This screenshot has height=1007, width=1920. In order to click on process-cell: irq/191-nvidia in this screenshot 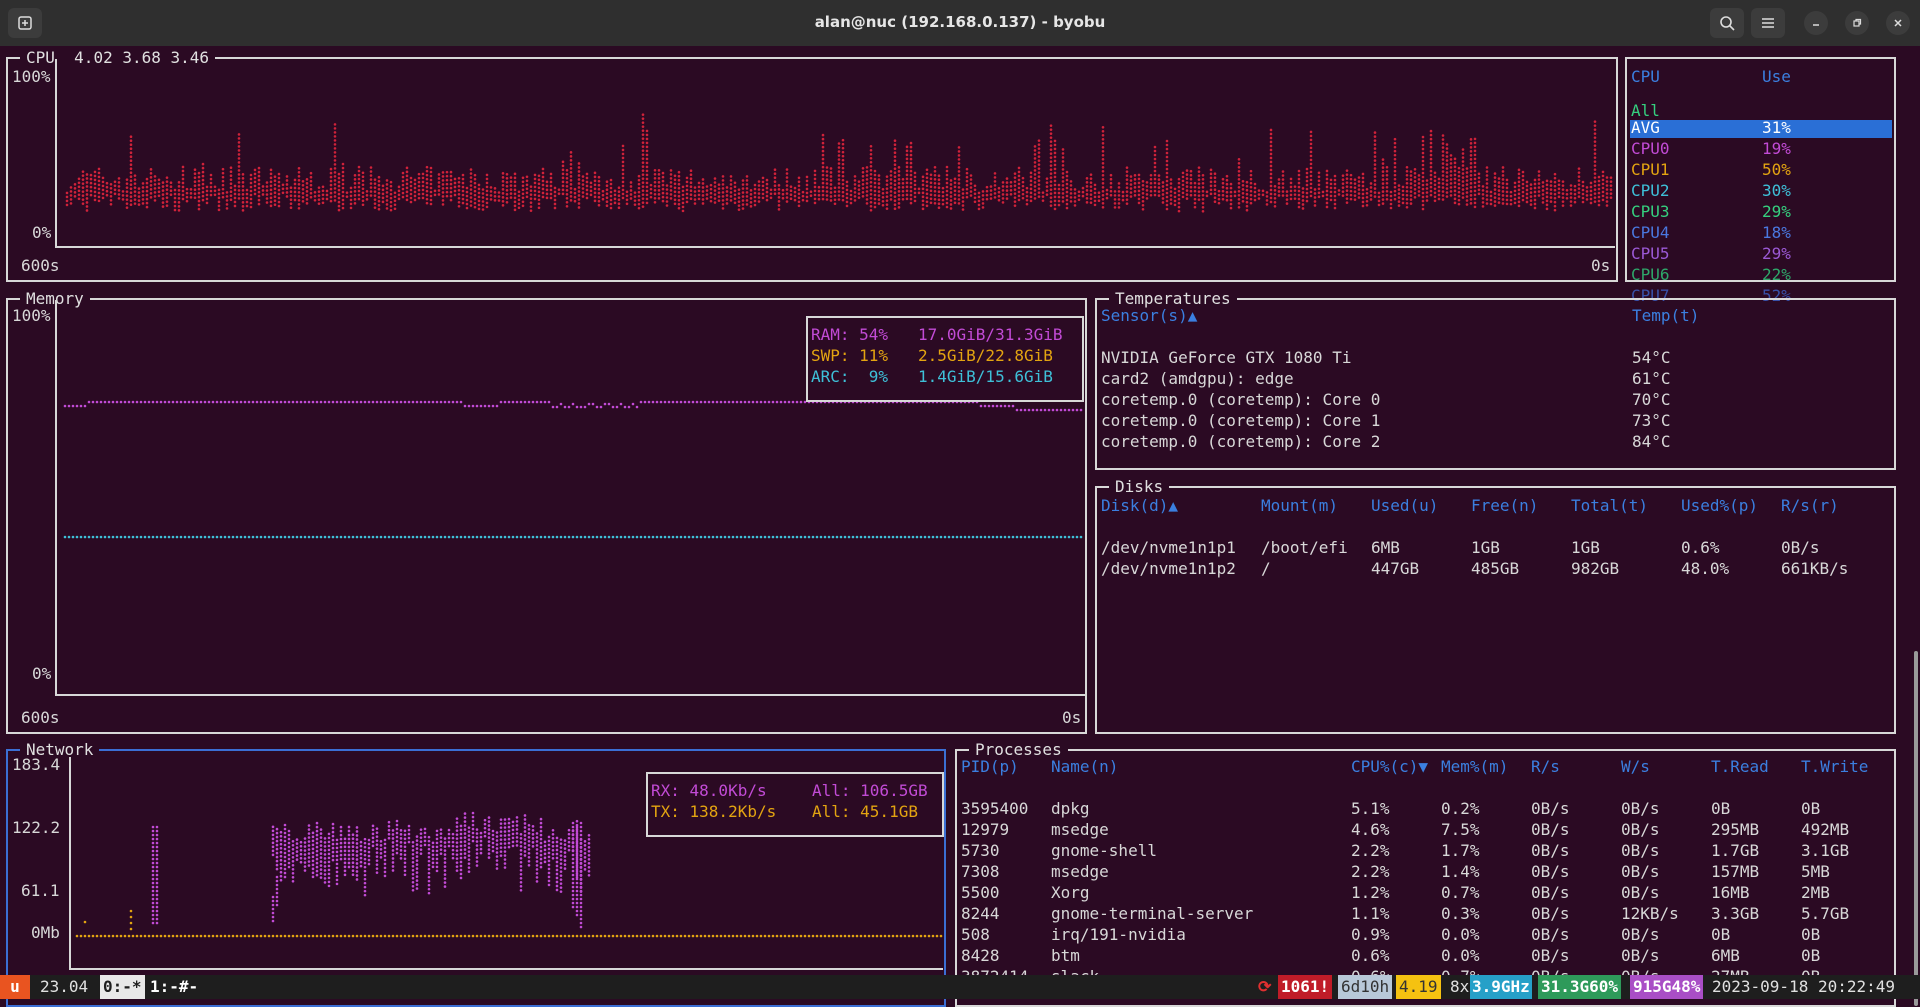, I will do `click(1118, 935)`.